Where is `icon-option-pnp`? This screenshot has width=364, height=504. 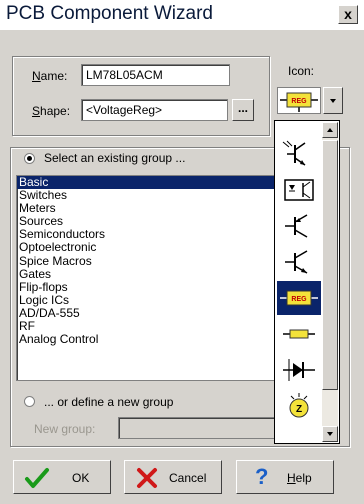 icon-option-pnp is located at coordinates (299, 226).